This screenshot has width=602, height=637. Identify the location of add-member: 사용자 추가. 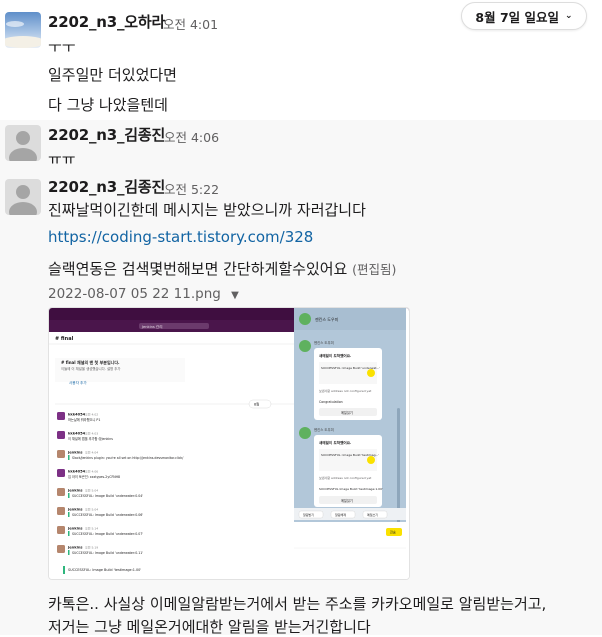
(78, 382).